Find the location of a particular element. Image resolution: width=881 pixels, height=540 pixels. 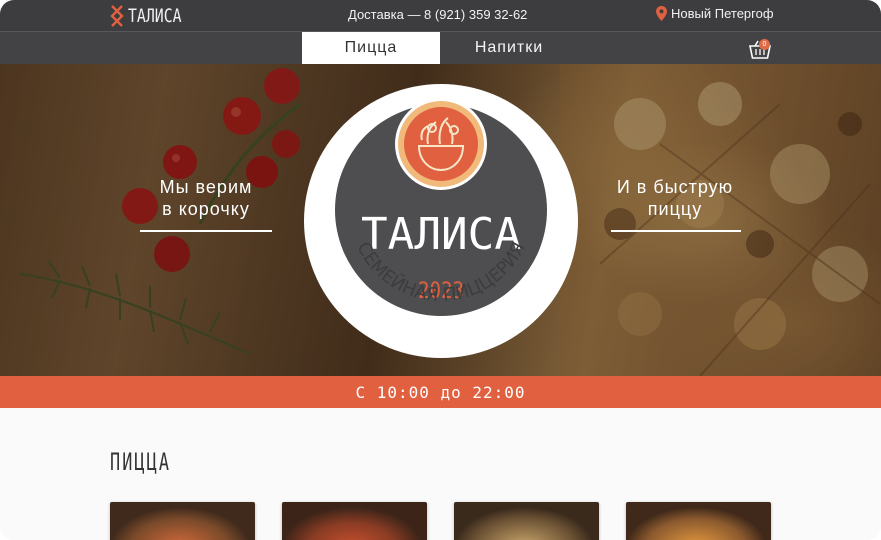

logo-mark-icon is located at coordinates (117, 16).